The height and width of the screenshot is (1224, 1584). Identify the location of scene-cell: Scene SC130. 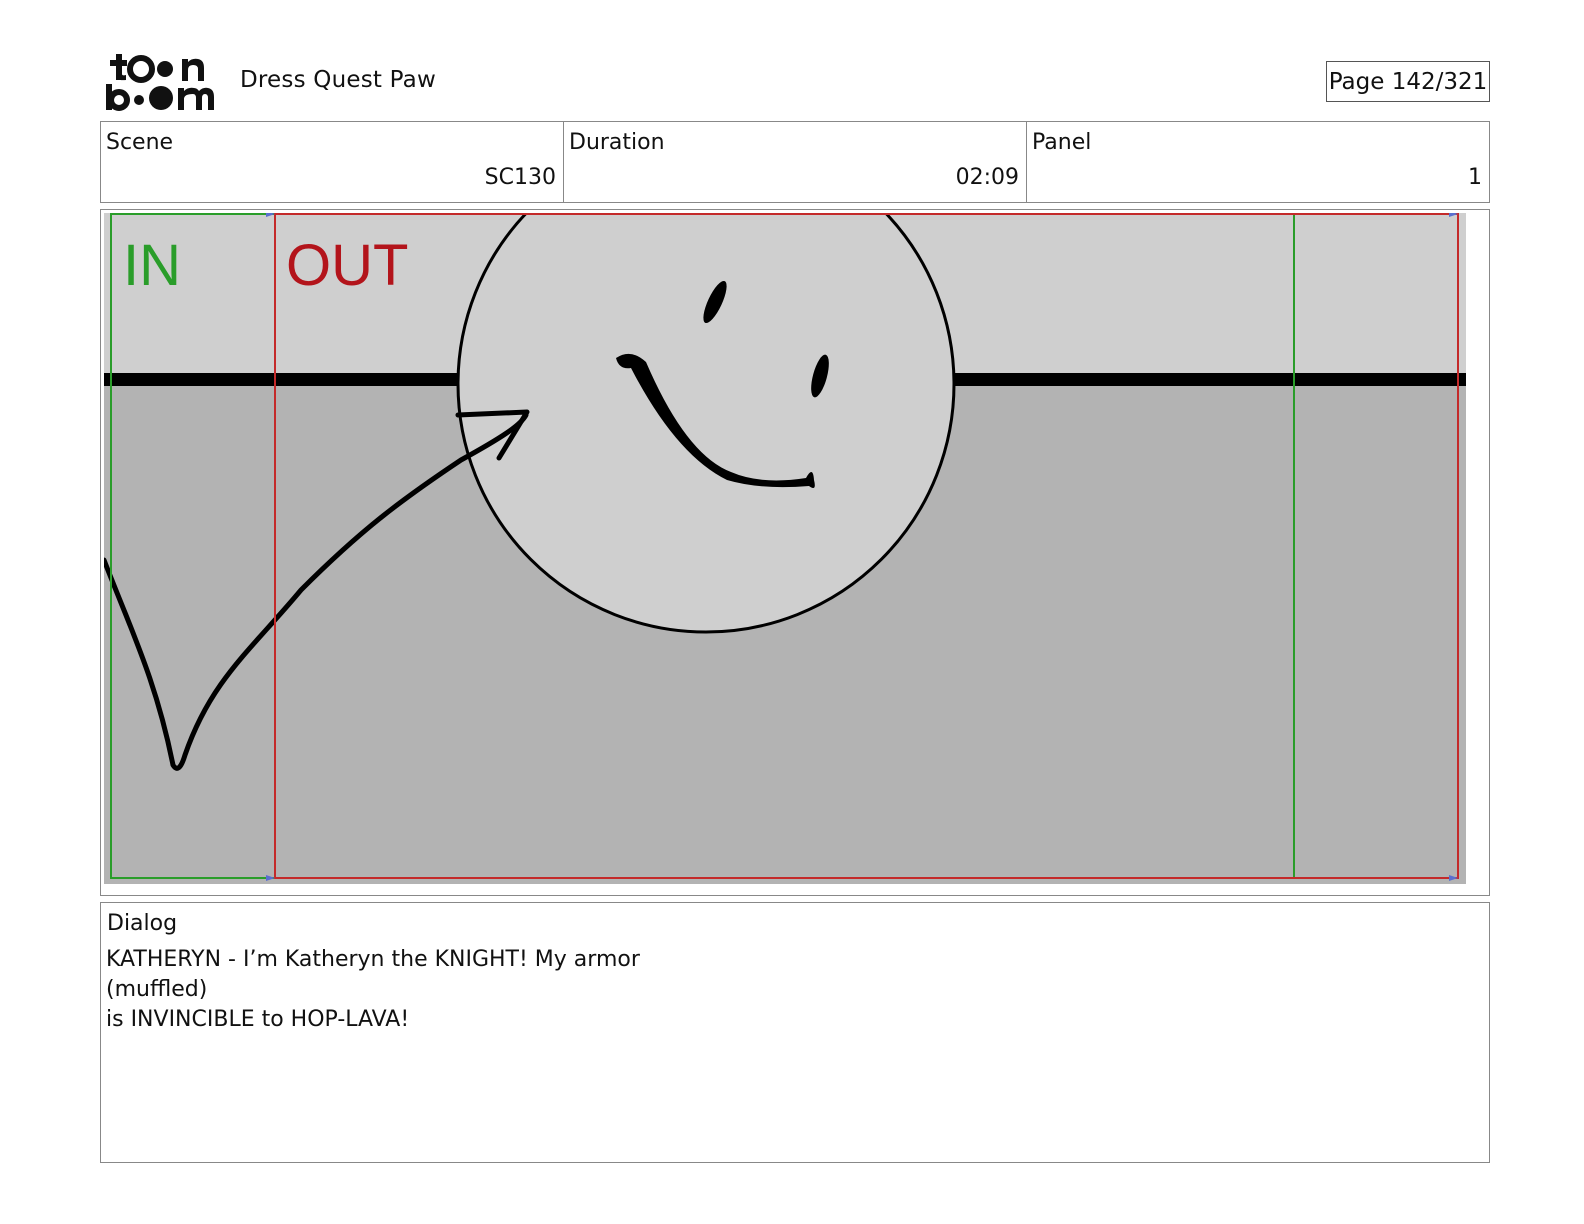
(332, 162).